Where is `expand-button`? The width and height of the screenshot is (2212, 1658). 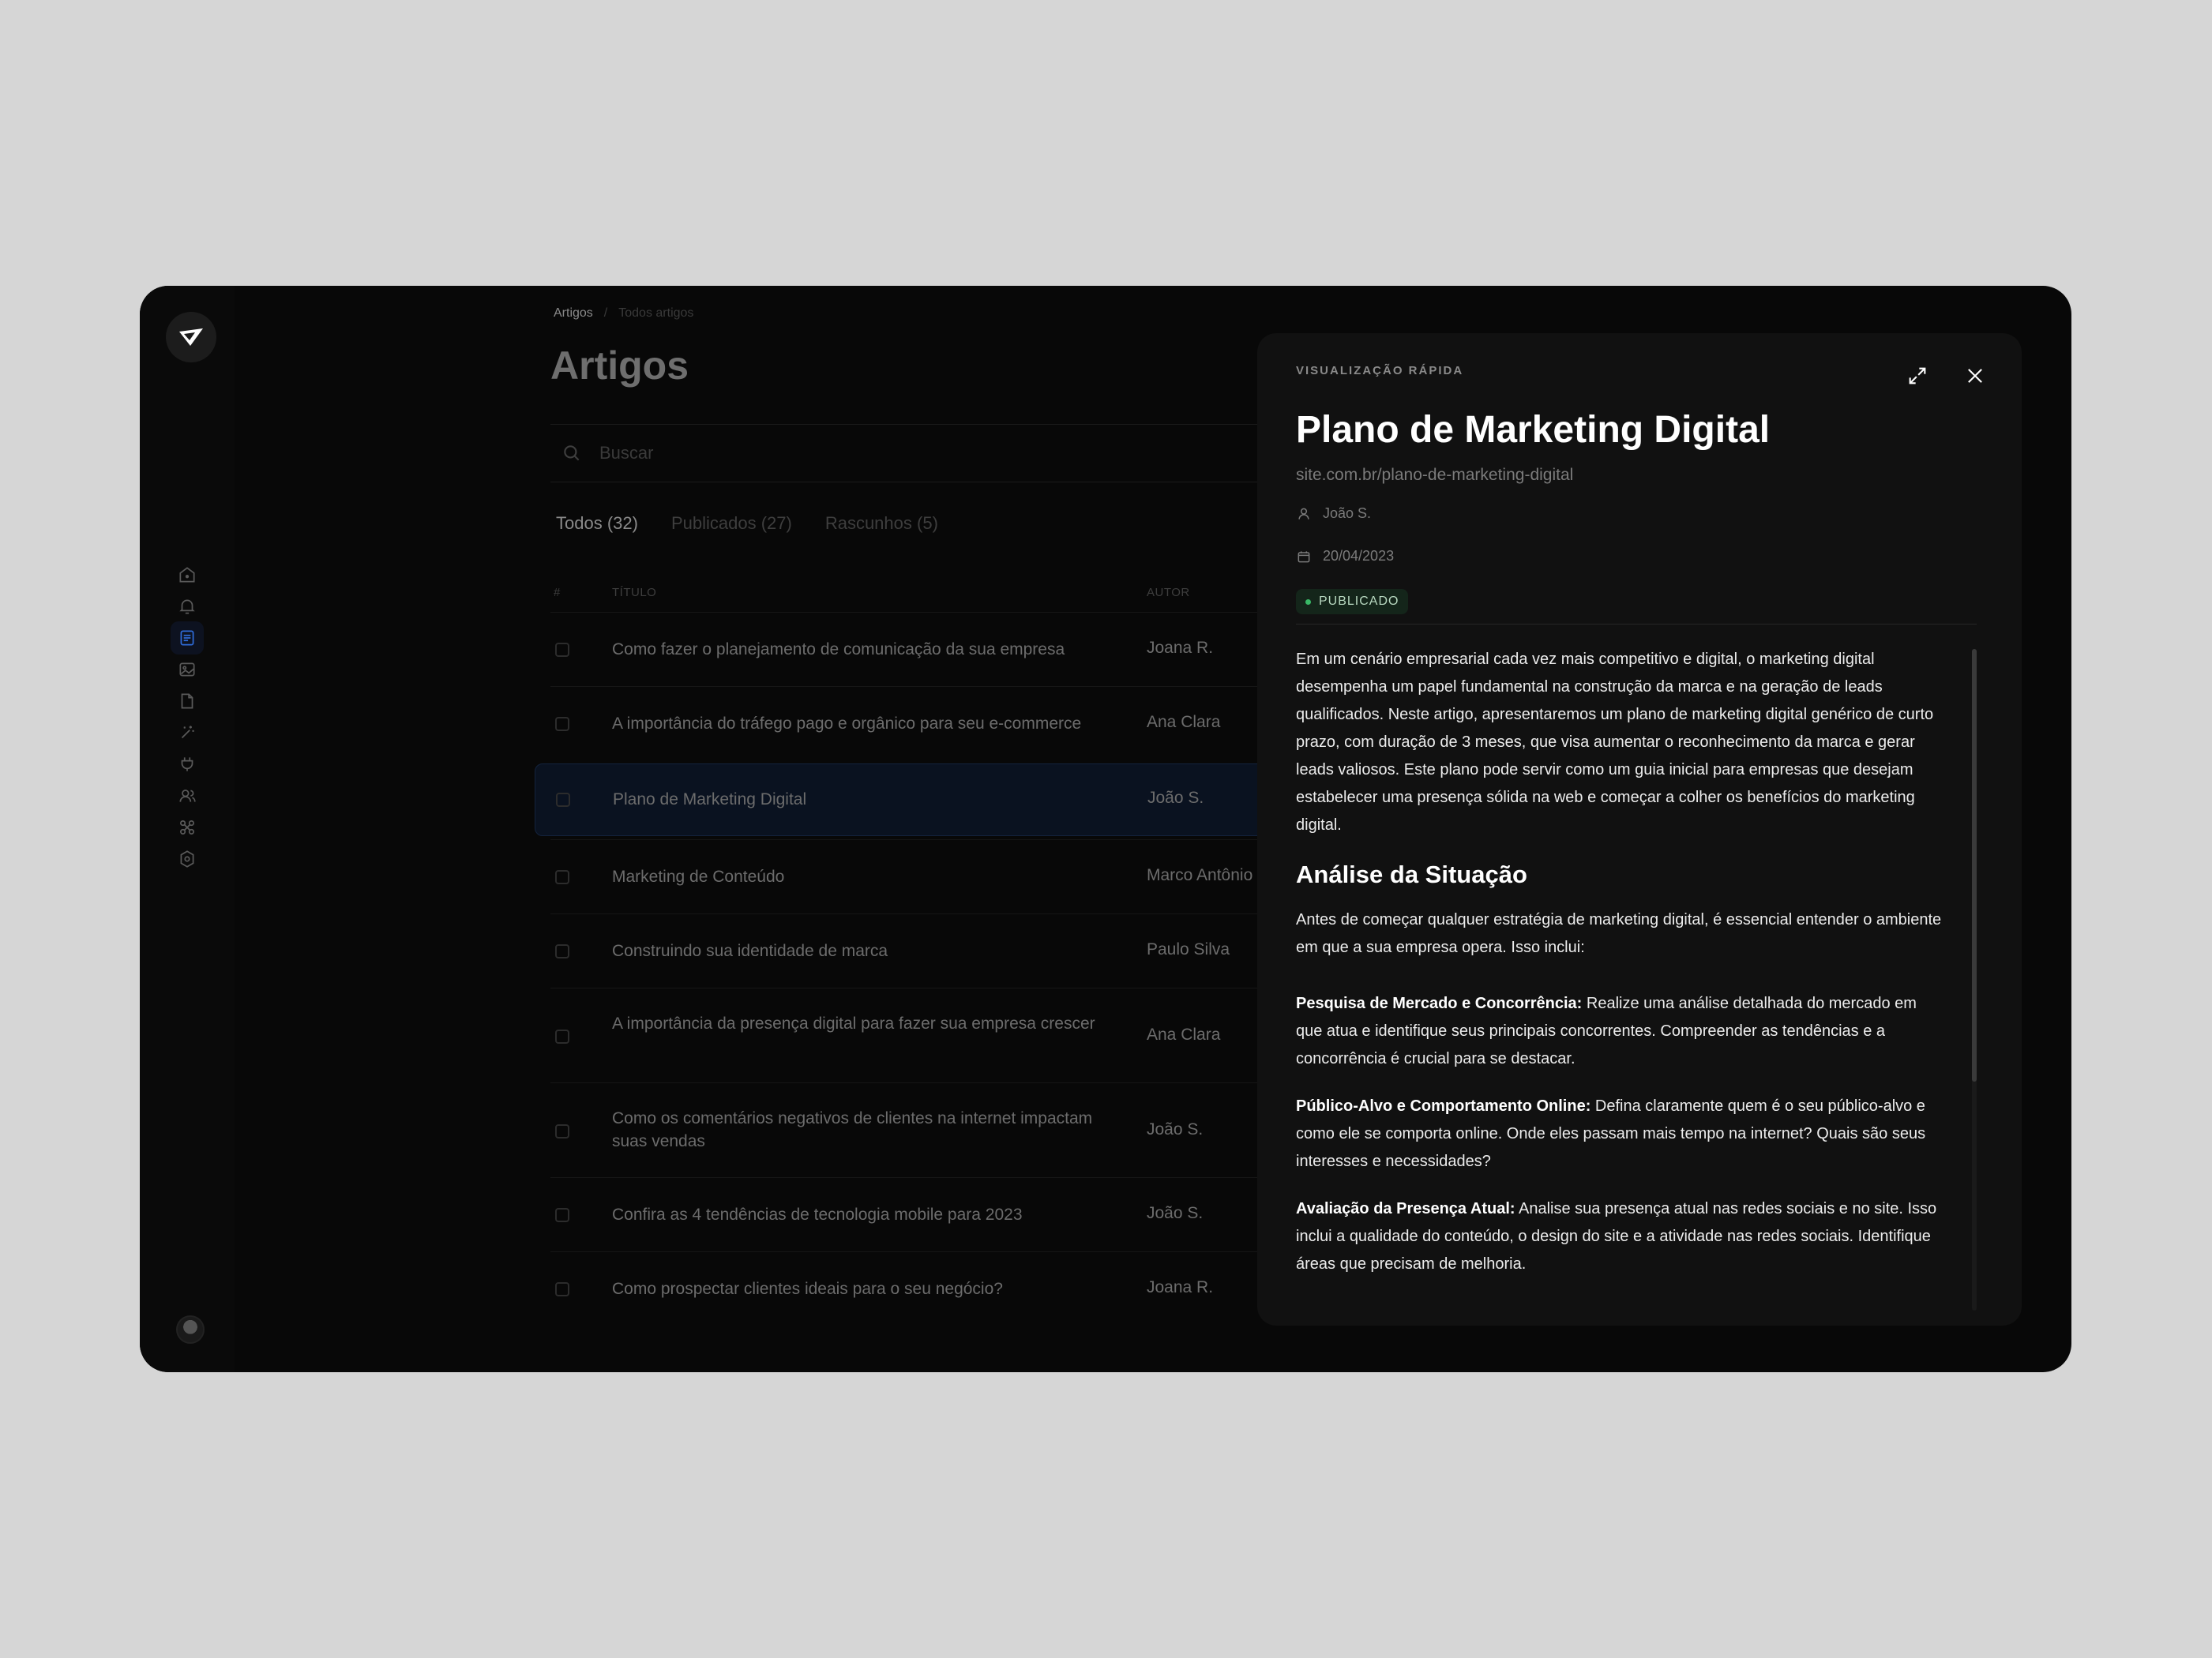
expand-button is located at coordinates (1917, 376).